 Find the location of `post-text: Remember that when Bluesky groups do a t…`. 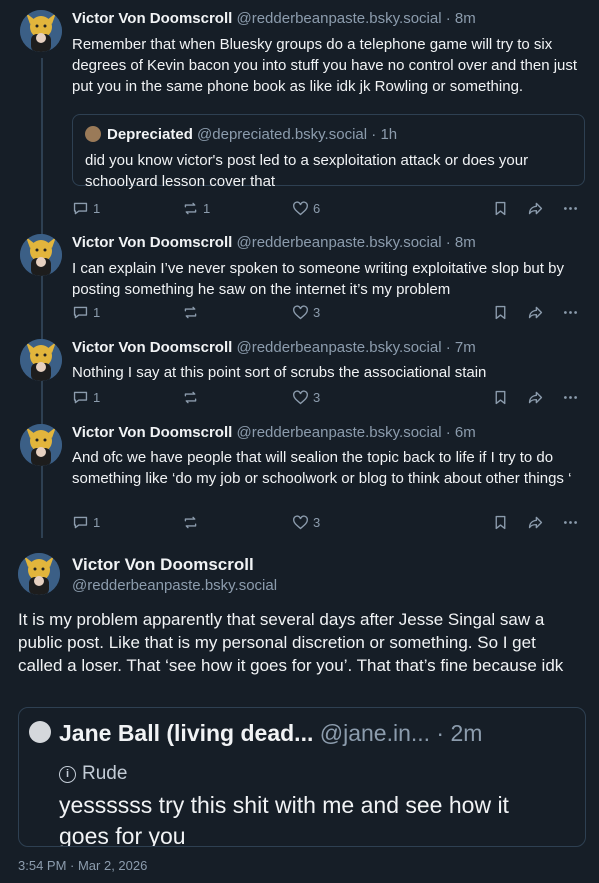

post-text: Remember that when Bluesky groups do a t… is located at coordinates (325, 65).